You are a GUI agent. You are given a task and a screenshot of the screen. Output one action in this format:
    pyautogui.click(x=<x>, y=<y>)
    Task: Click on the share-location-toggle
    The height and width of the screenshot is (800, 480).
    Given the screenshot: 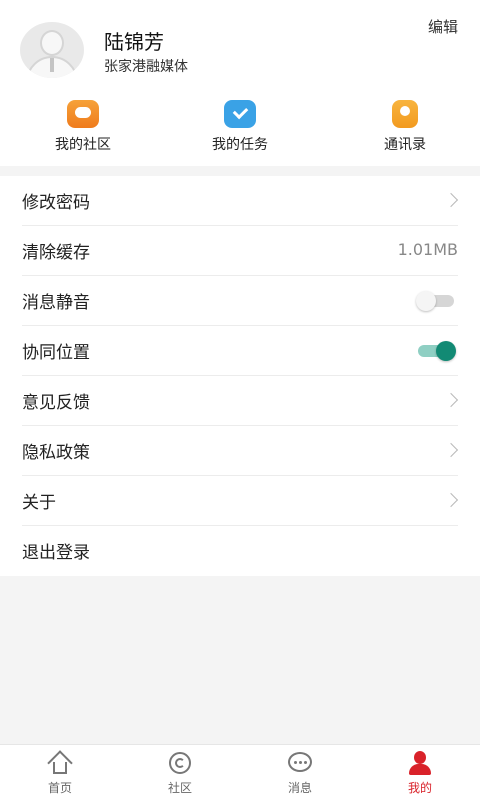 What is the action you would take?
    pyautogui.click(x=436, y=351)
    